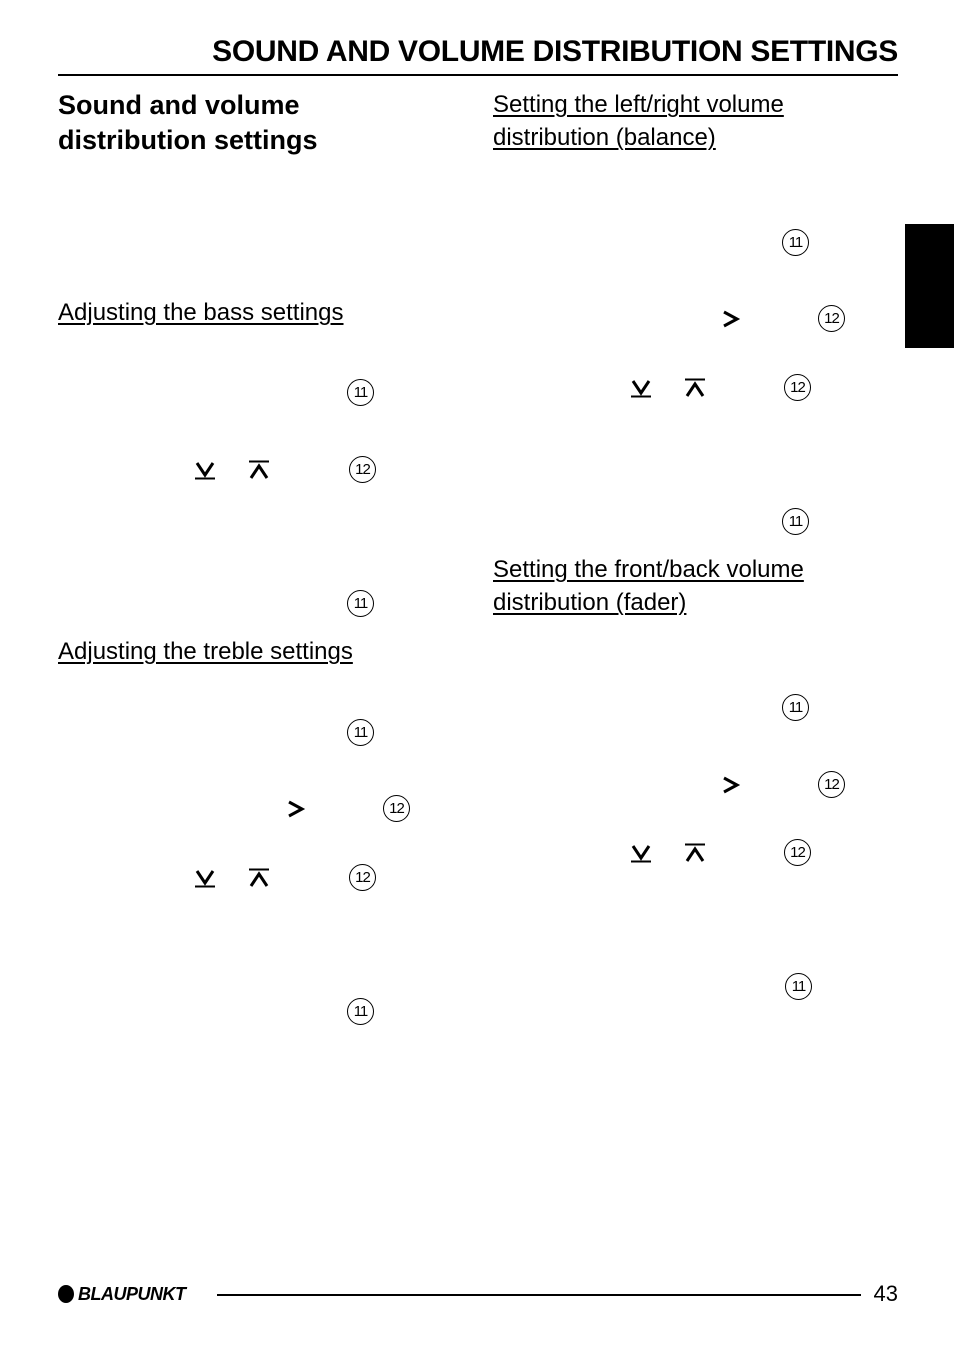 The height and width of the screenshot is (1349, 954). What do you see at coordinates (929, 286) in the screenshot?
I see `section-tab-marker` at bounding box center [929, 286].